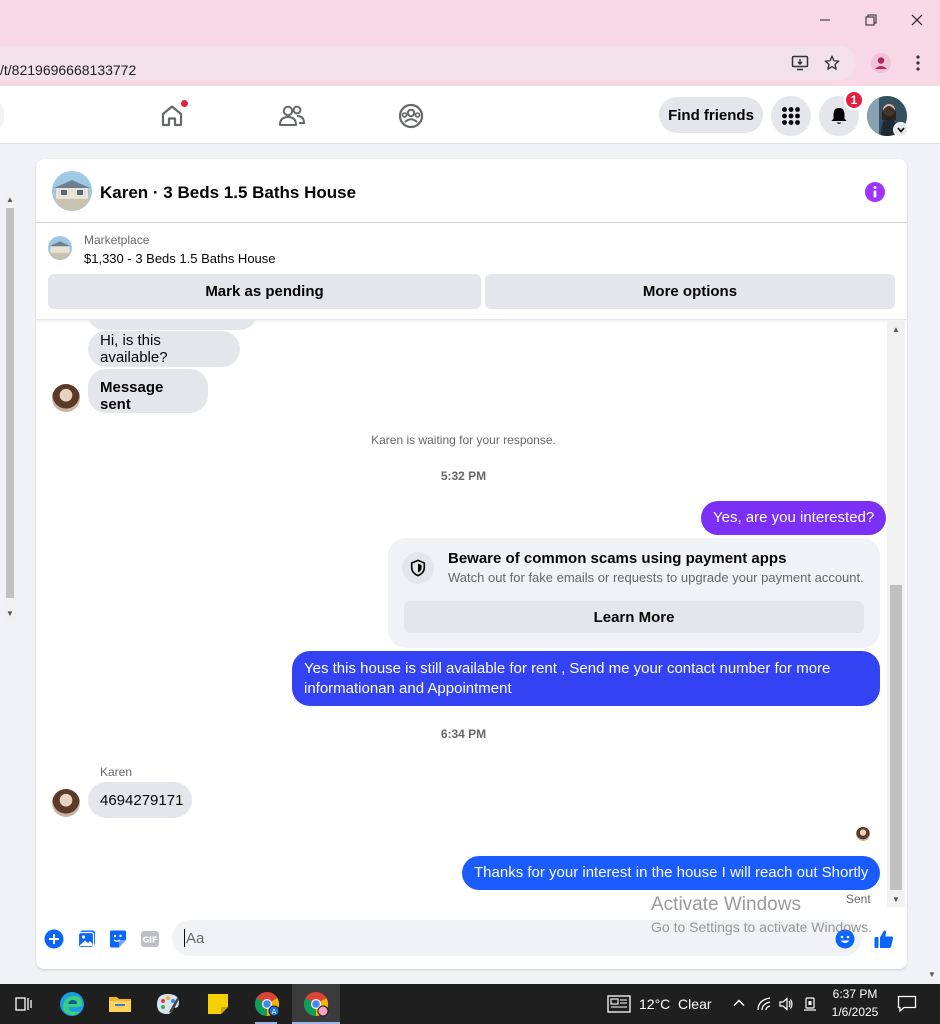  Describe the element at coordinates (471, 191) in the screenshot. I see `chat-header: Karen · 3 Beds 1.5 Baths House` at that location.